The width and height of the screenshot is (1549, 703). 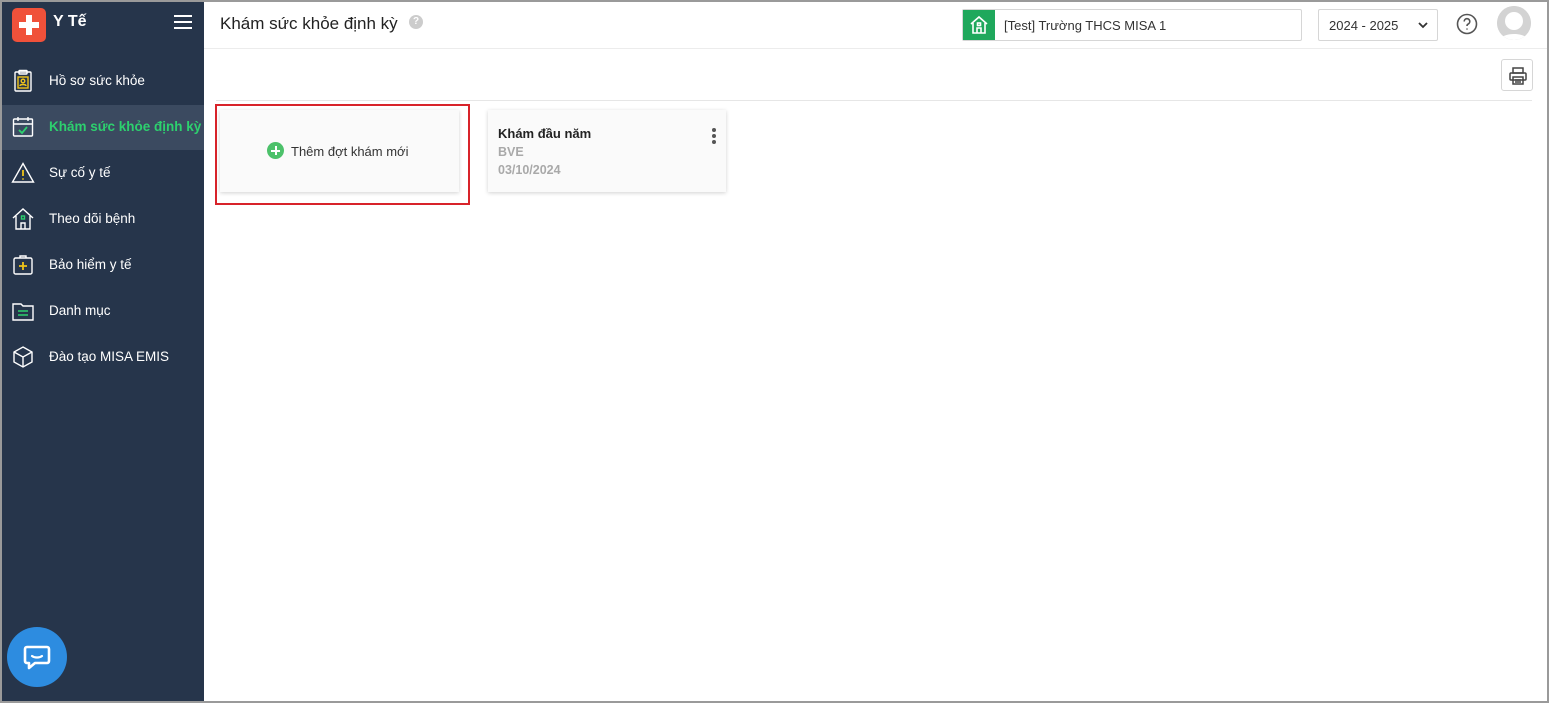 I want to click on sidebar-item-label: Khám sức khỏe định kỳ, so click(x=125, y=126).